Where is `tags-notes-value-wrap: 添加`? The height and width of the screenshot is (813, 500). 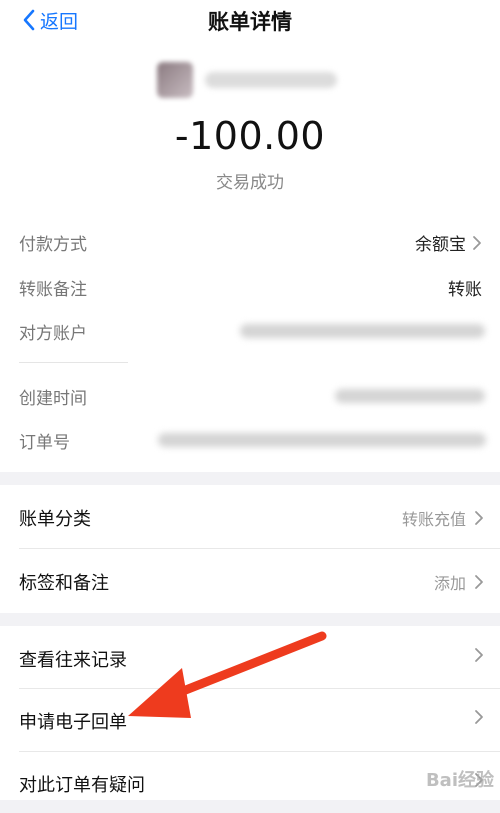
tags-notes-value-wrap: 添加 is located at coordinates (459, 582).